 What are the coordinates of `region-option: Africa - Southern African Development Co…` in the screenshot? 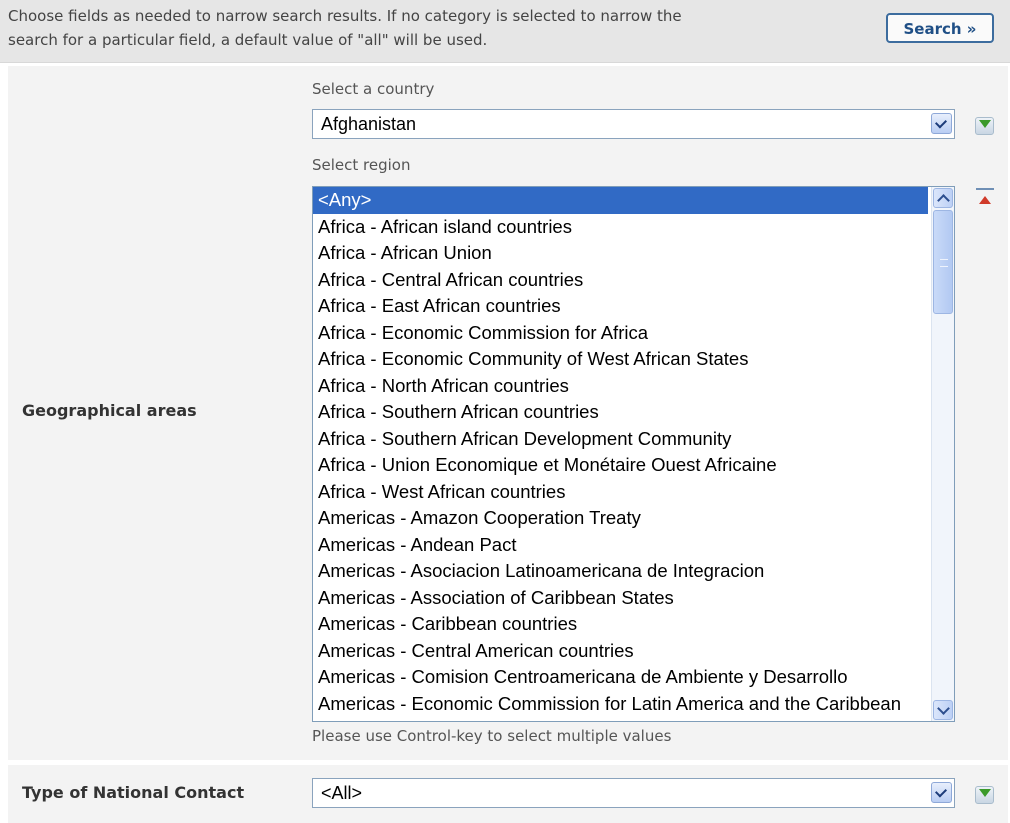 It's located at (620, 439).